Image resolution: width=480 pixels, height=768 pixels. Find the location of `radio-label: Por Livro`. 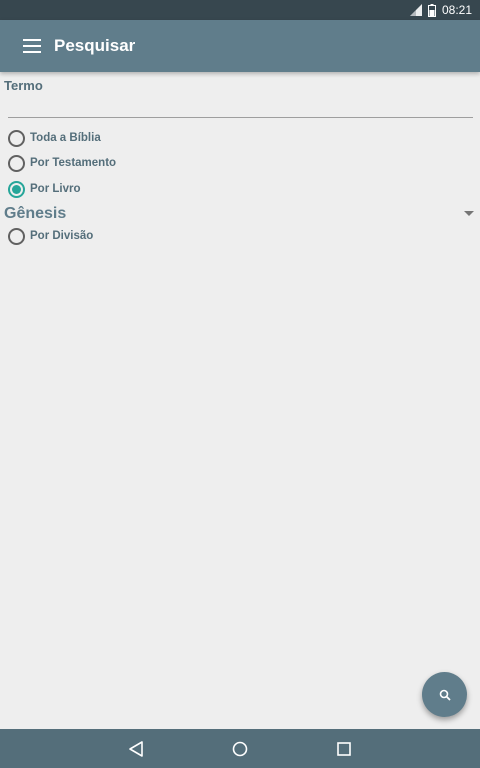

radio-label: Por Livro is located at coordinates (55, 189).